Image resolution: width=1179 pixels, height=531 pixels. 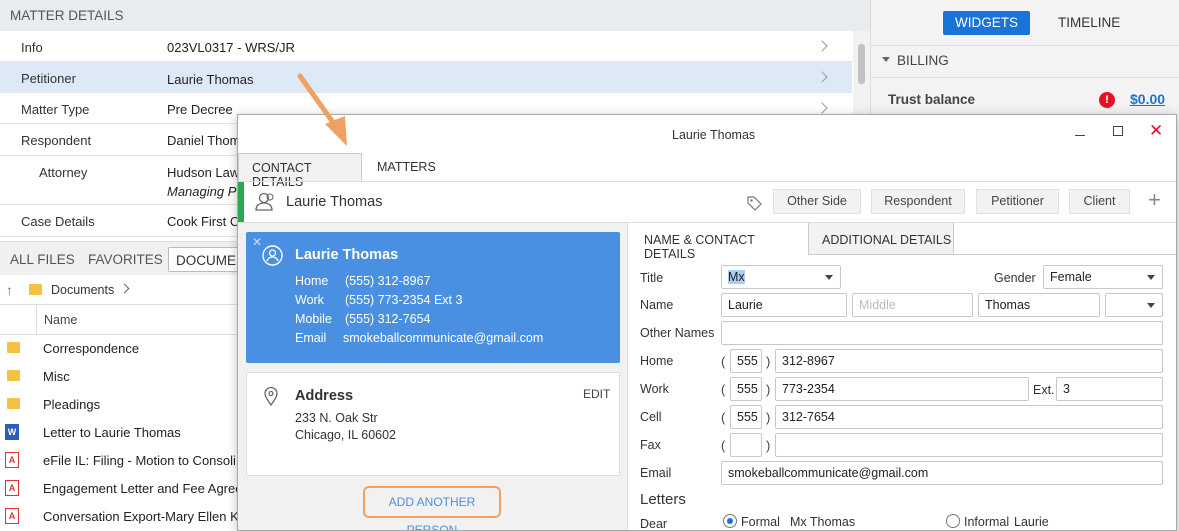 I want to click on role-button-other-side: Other Side, so click(x=817, y=201).